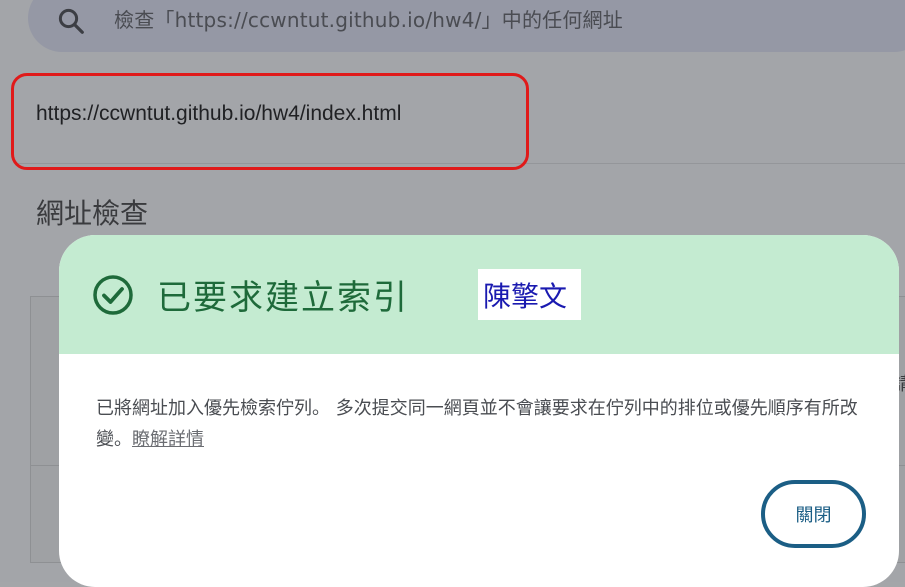  Describe the element at coordinates (270, 121) in the screenshot. I see `red-highlight-annotation` at that location.